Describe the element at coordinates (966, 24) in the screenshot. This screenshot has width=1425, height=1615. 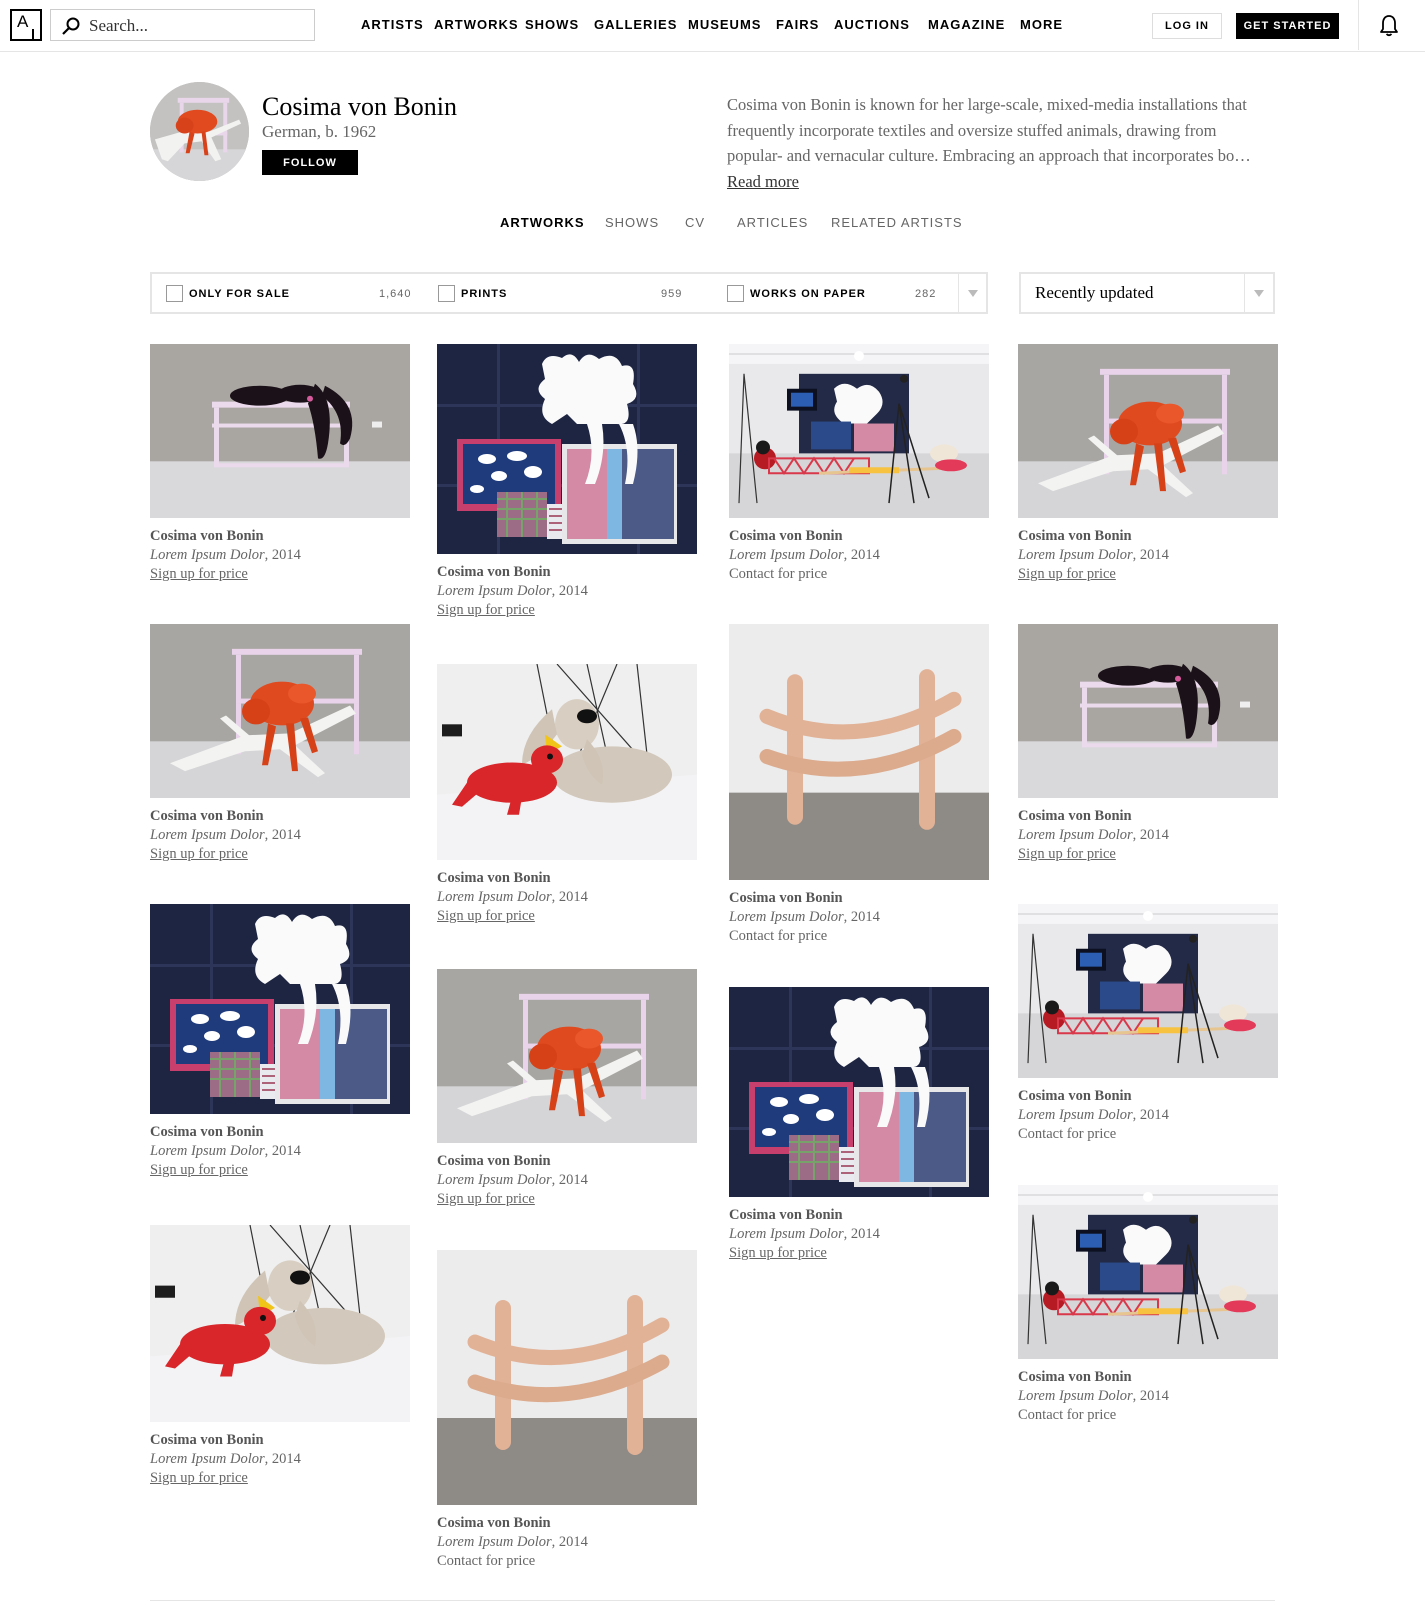
I see `nav-magazine: MAGAZINE` at that location.